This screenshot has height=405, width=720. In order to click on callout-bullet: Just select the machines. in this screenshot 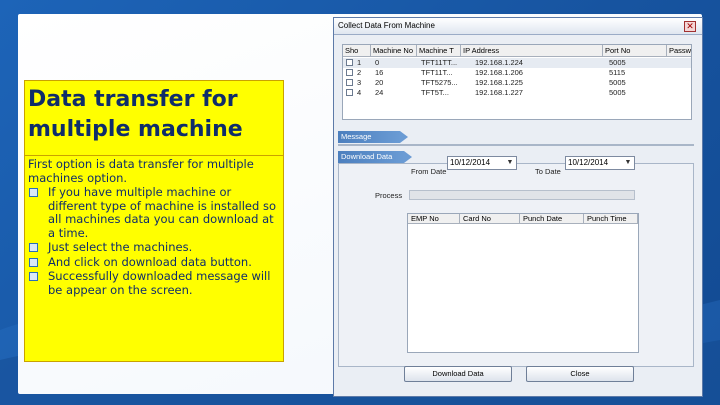, I will do `click(155, 247)`.